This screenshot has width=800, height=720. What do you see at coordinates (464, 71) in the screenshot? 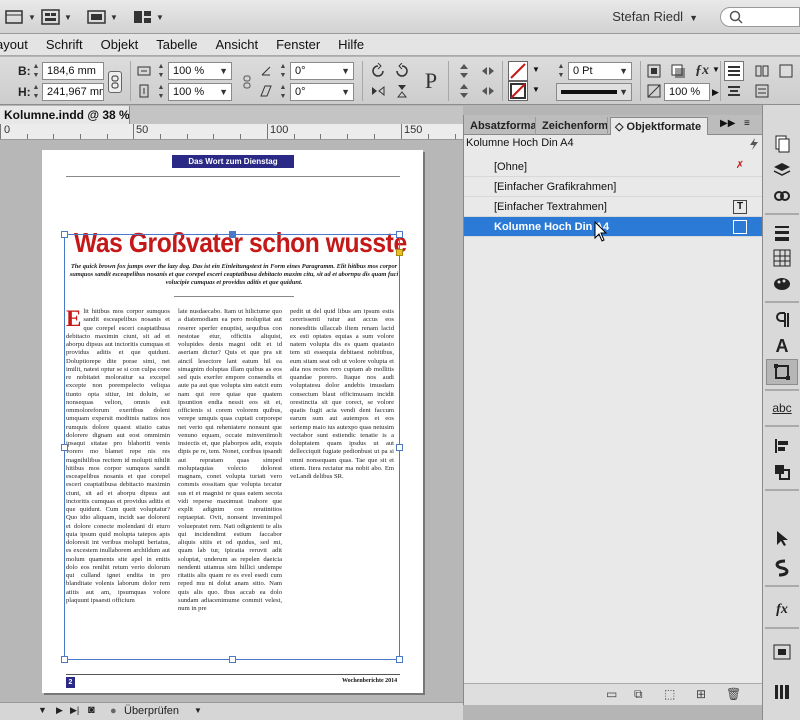
I see `select-container-icon` at bounding box center [464, 71].